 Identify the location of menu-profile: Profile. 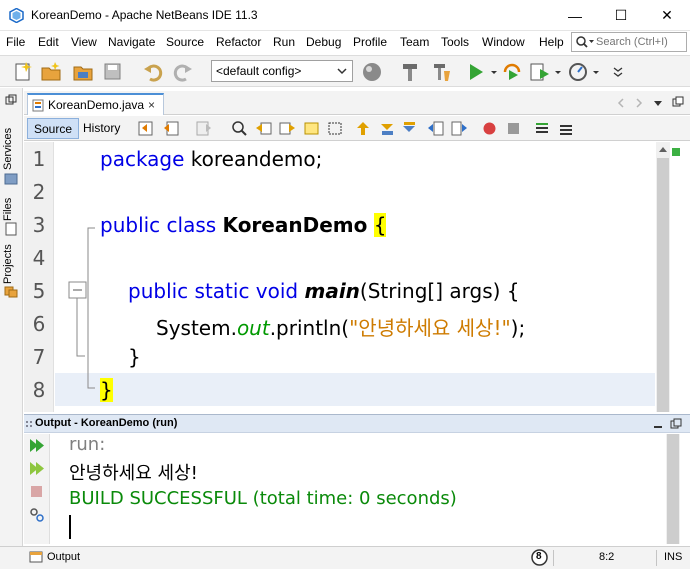
(370, 42).